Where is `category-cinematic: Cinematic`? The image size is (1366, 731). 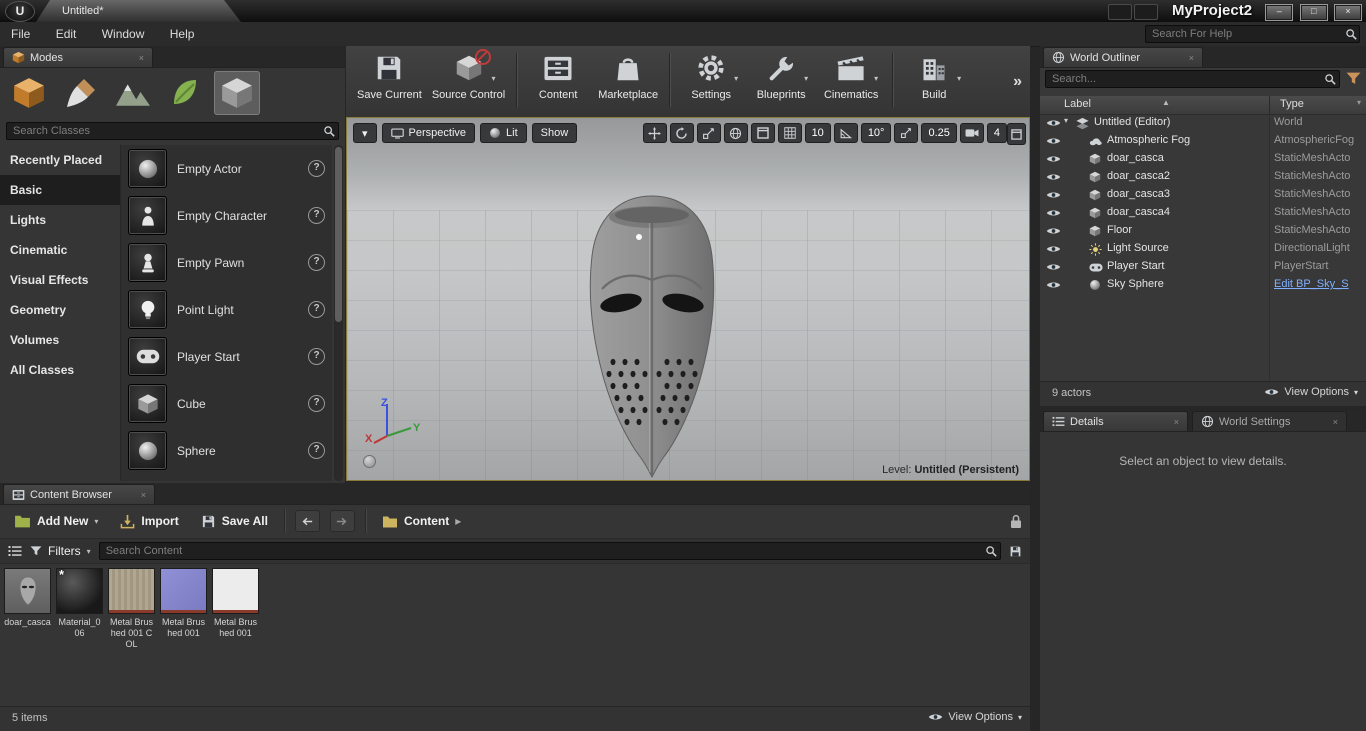 category-cinematic: Cinematic is located at coordinates (60, 250).